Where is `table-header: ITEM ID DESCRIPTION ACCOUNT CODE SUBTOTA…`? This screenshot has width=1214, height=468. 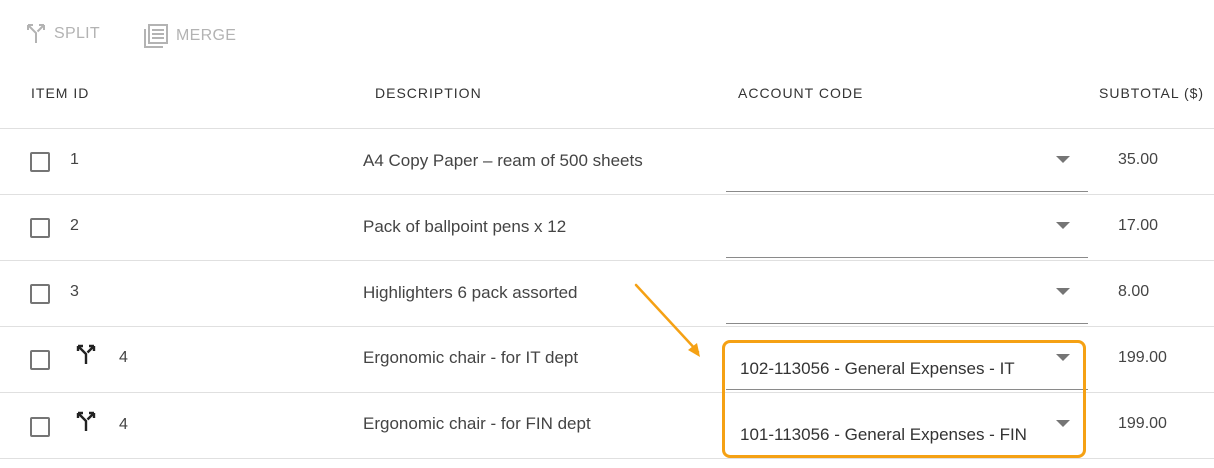 table-header: ITEM ID DESCRIPTION ACCOUNT CODE SUBTOTA… is located at coordinates (607, 99).